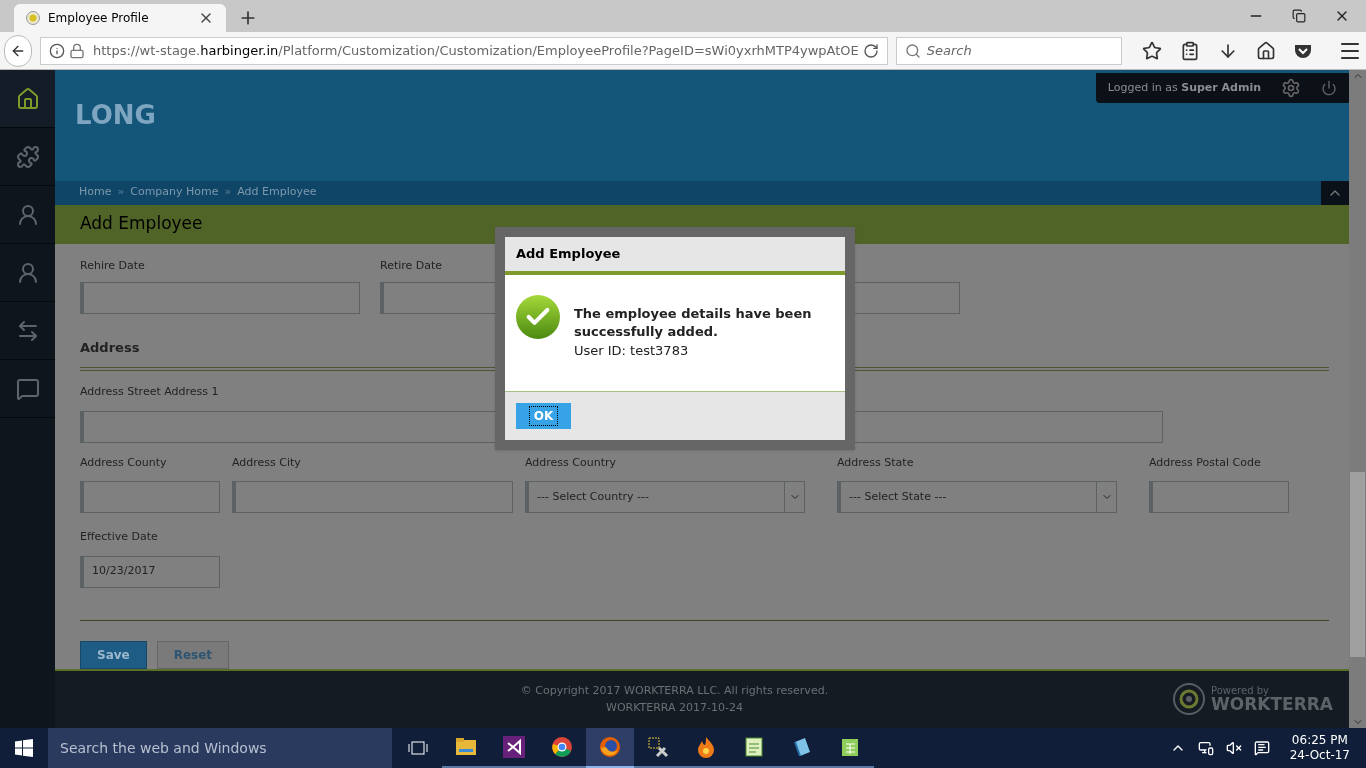 The width and height of the screenshot is (1366, 768). I want to click on pocket-icon, so click(1303, 50).